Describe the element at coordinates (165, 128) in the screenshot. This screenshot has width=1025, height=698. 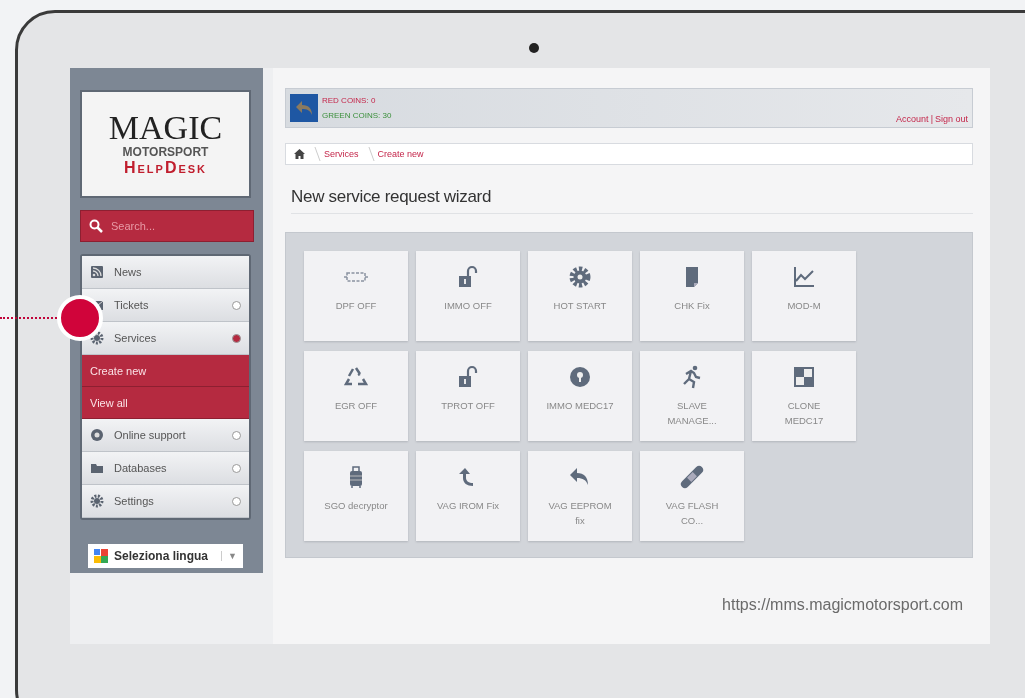
I see `logo-title: MAGIC` at that location.